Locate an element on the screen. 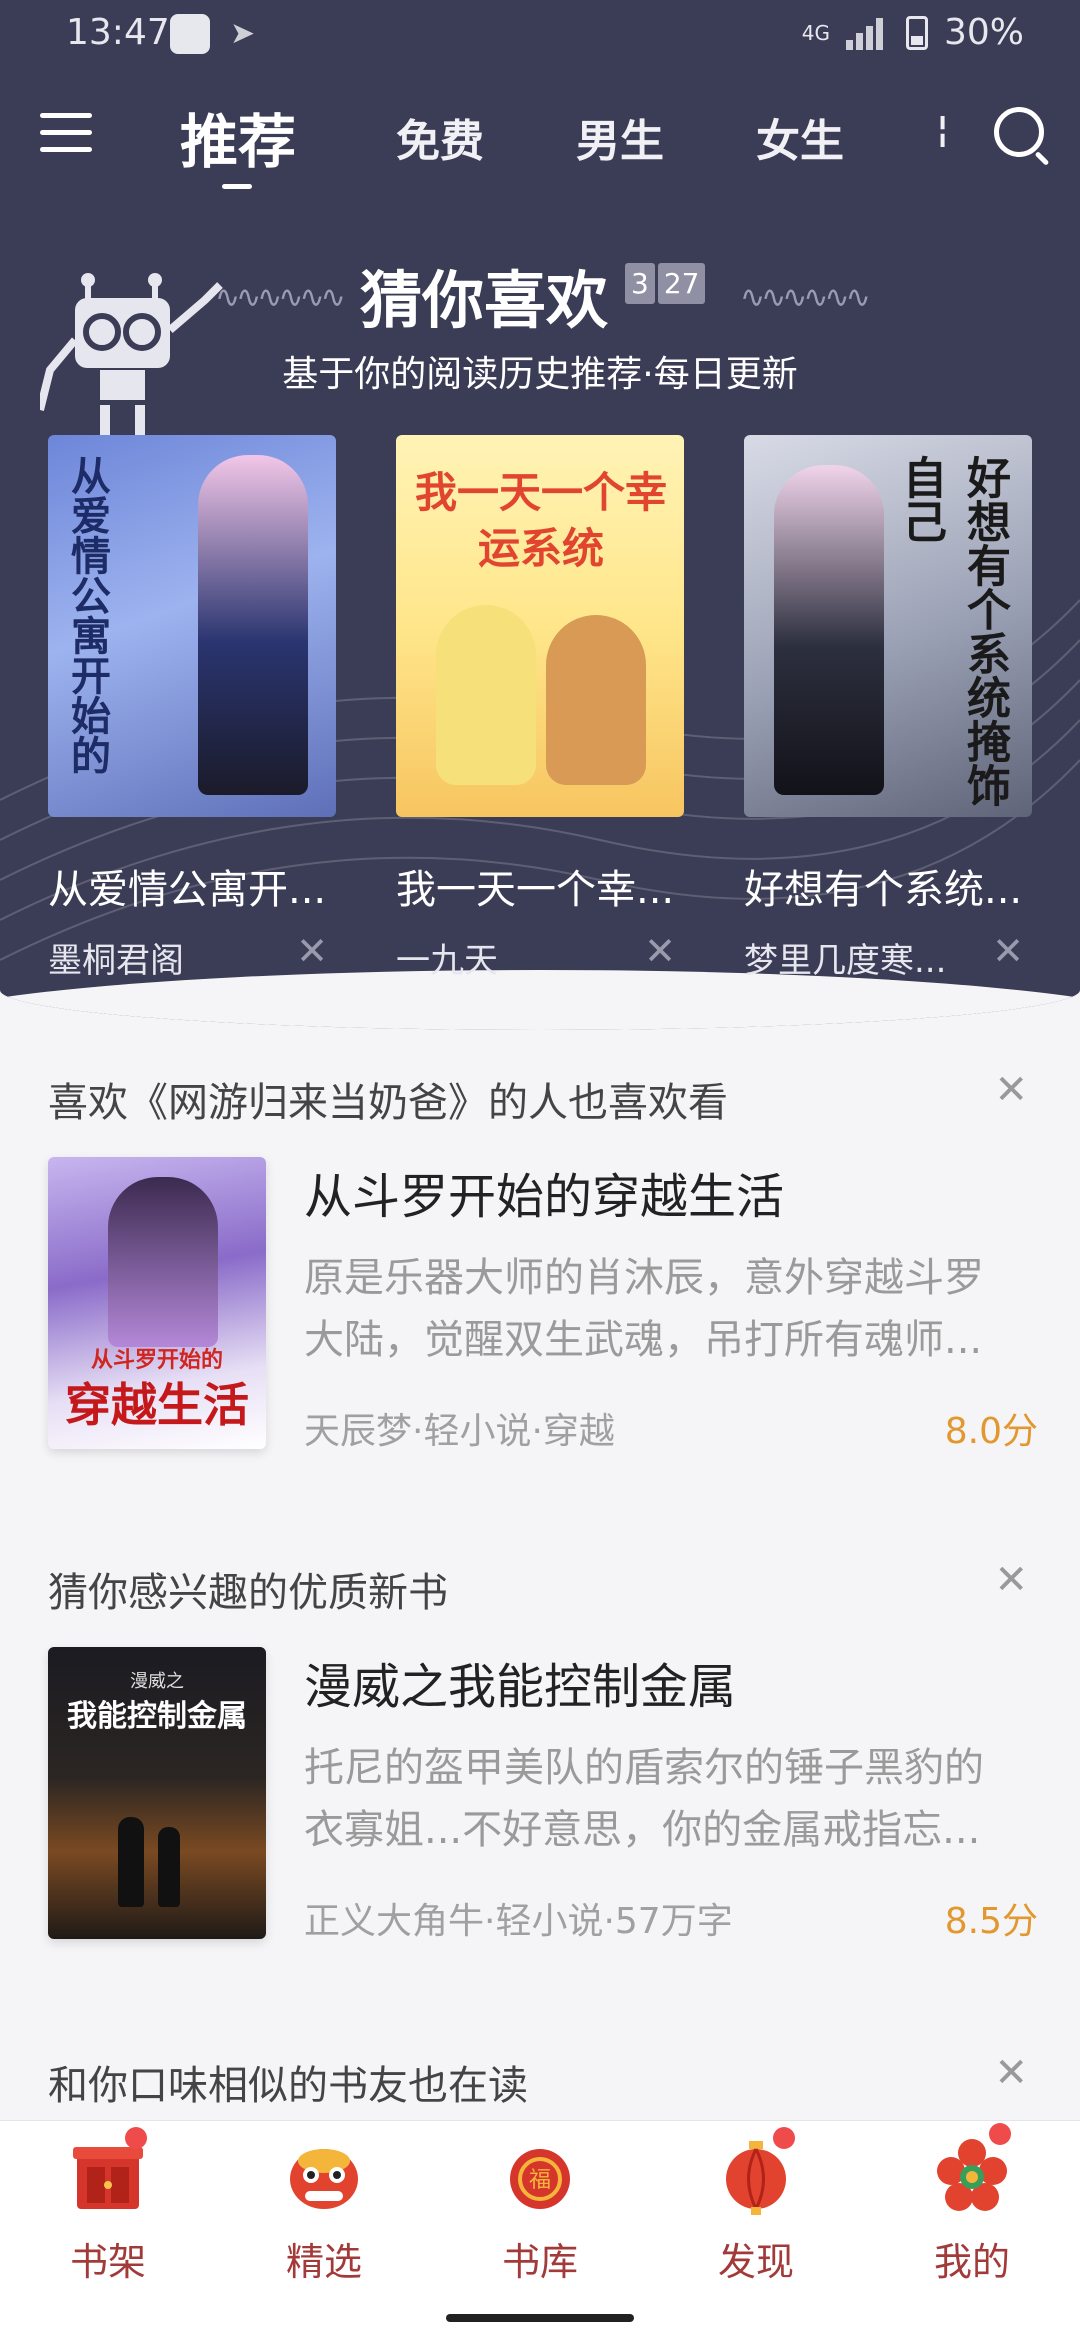 This screenshot has height=2340, width=1080. rec-card: 好想有个系统掩饰自己 好想有个系统... 梦里几度寒... ✕ is located at coordinates (888, 708).